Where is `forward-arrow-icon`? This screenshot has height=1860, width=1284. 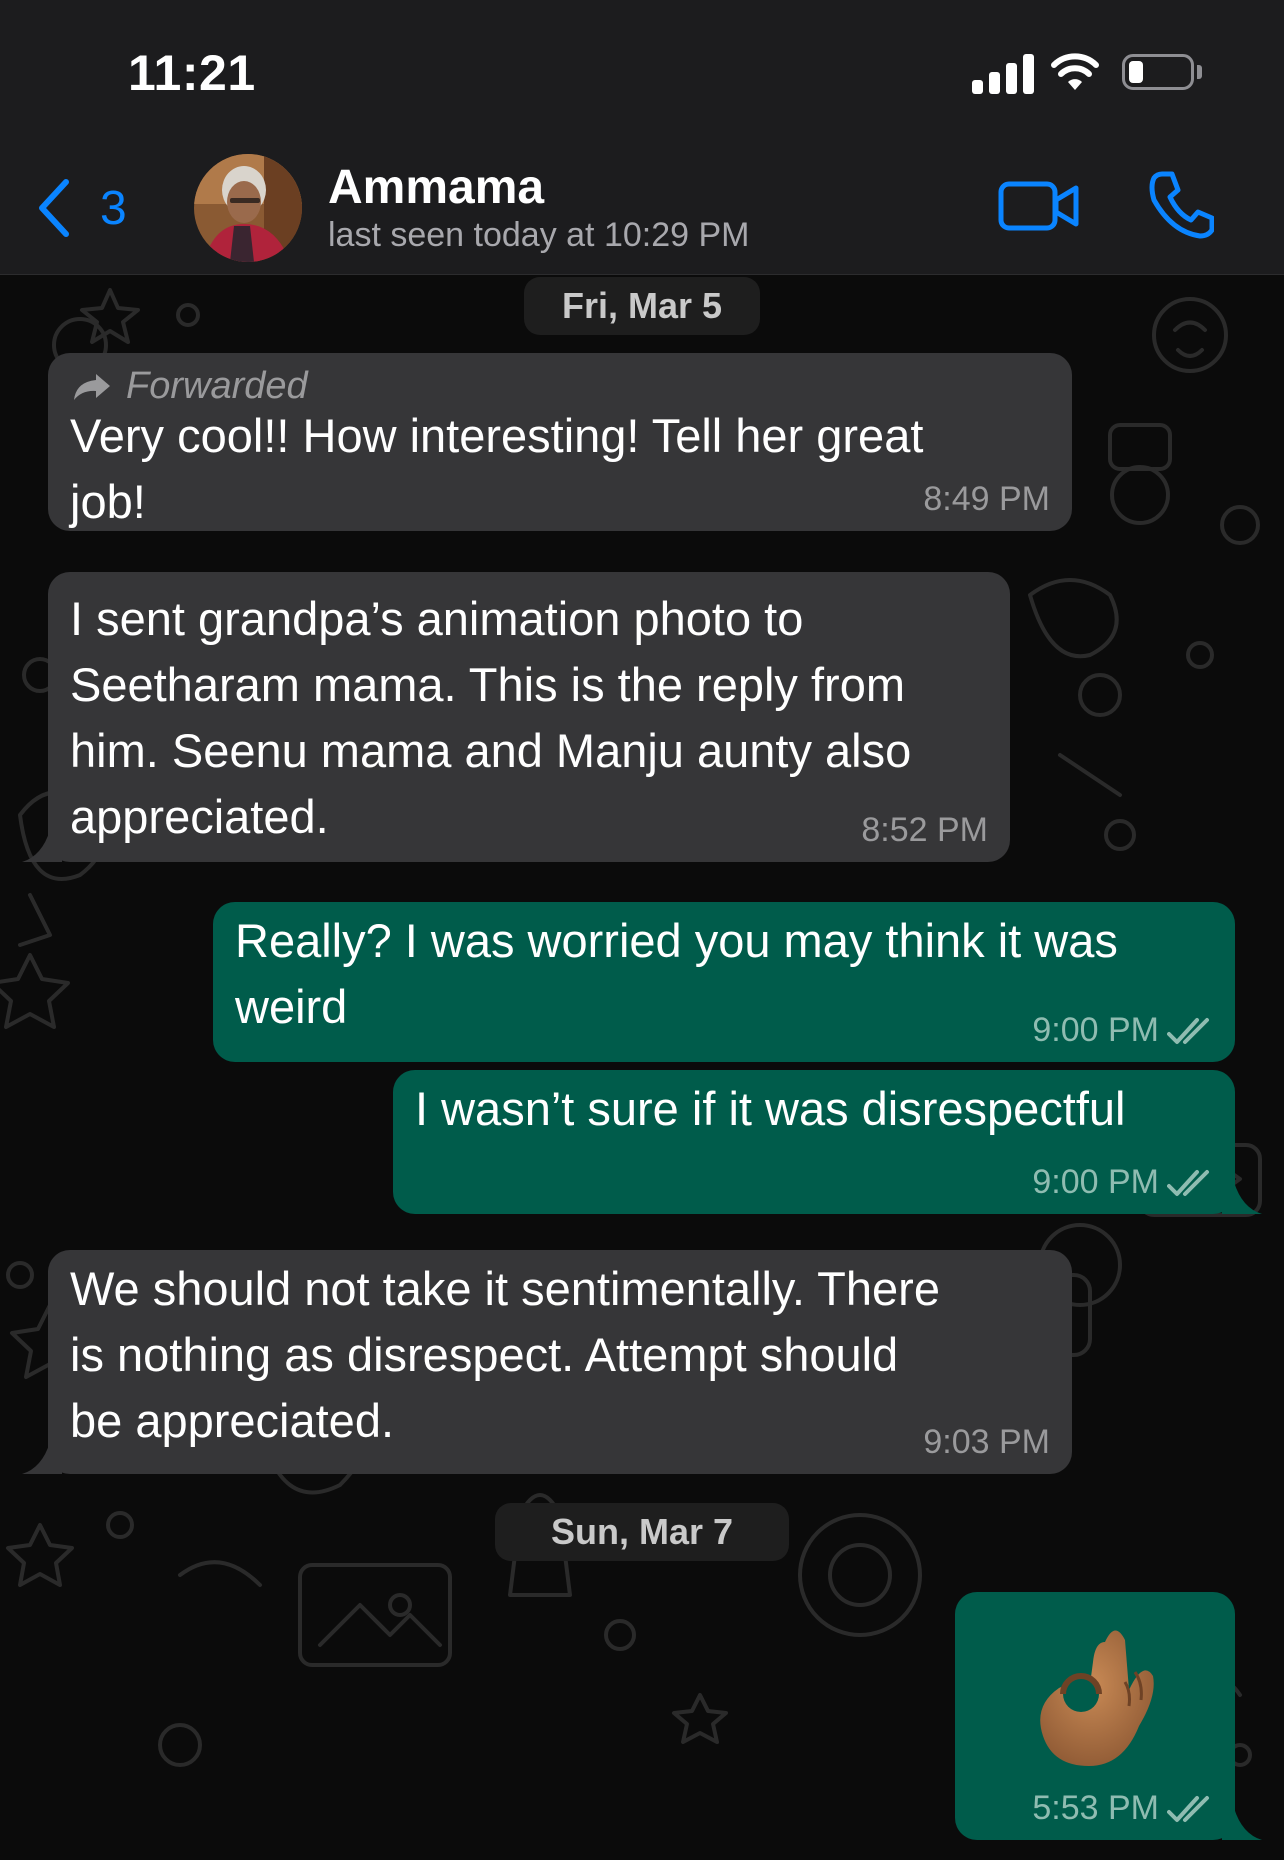 forward-arrow-icon is located at coordinates (92, 386).